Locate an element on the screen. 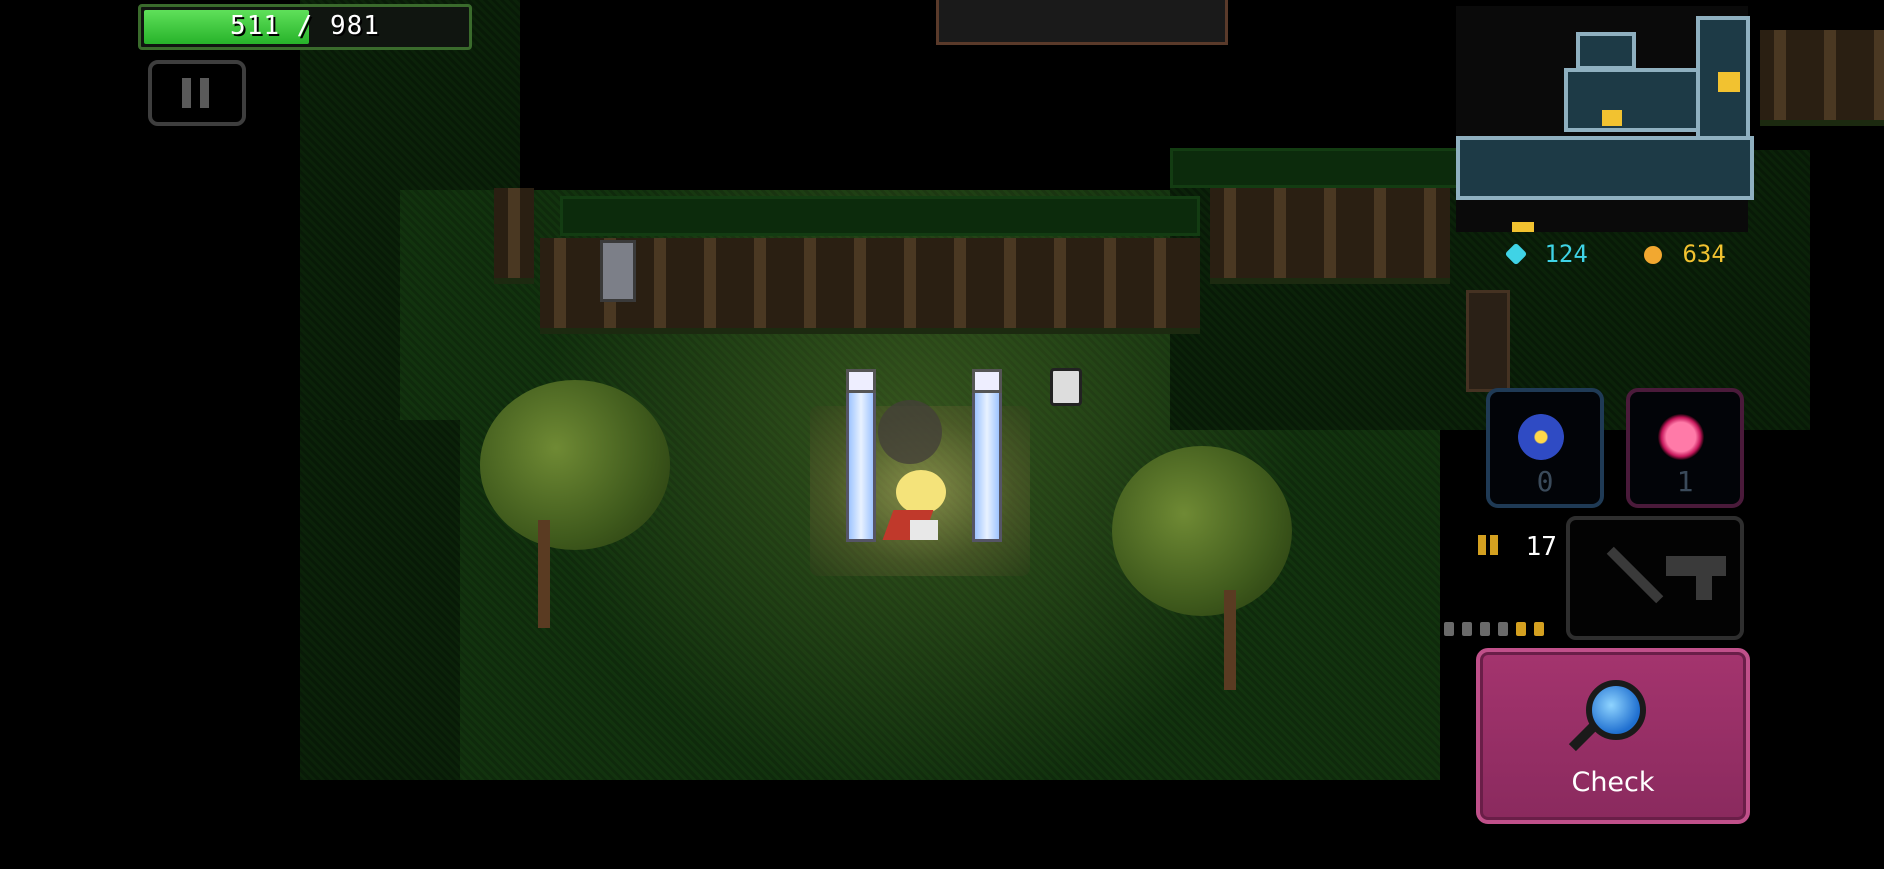 This screenshot has height=869, width=1884. health-bar: 511 / 981 is located at coordinates (305, 27).